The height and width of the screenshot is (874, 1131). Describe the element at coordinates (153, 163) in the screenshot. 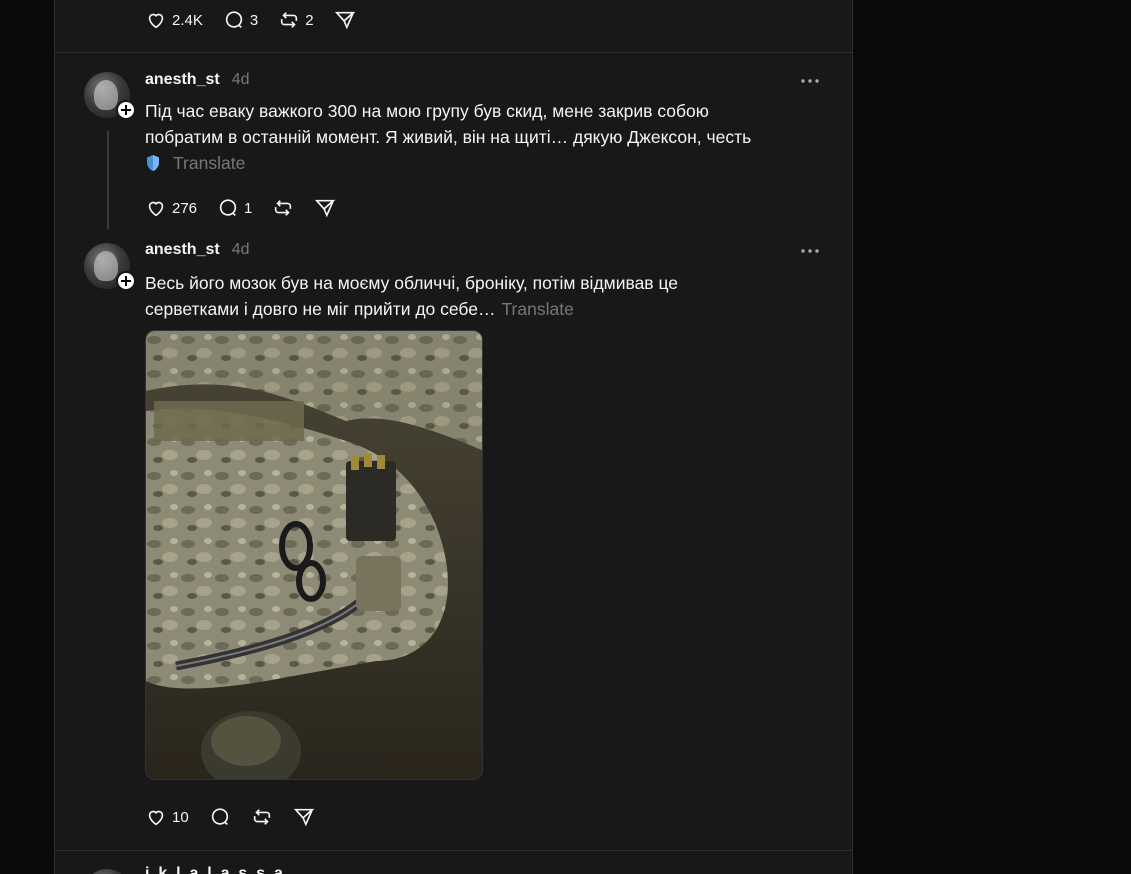

I see `shield-icon` at that location.